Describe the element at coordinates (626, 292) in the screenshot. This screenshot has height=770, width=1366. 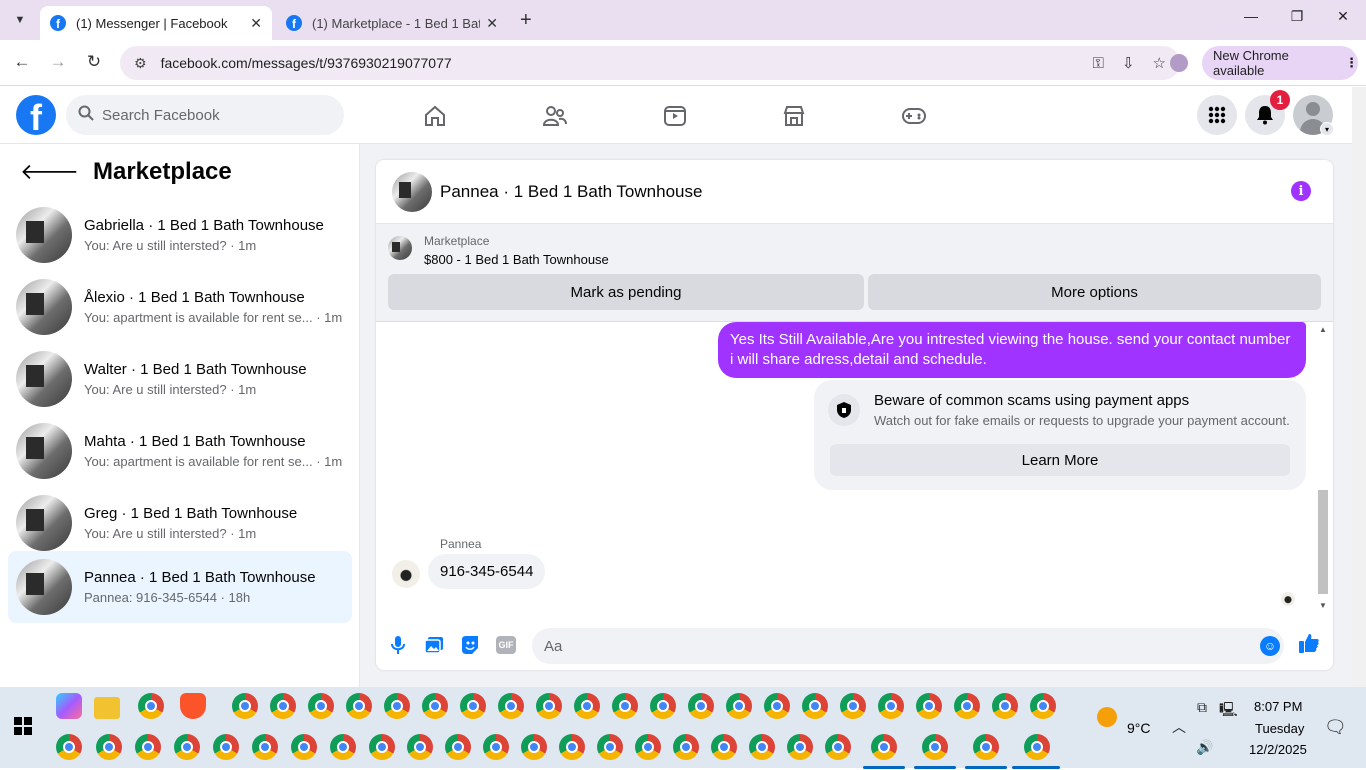
I see `mark-as-pending-button: Mark as pending` at that location.